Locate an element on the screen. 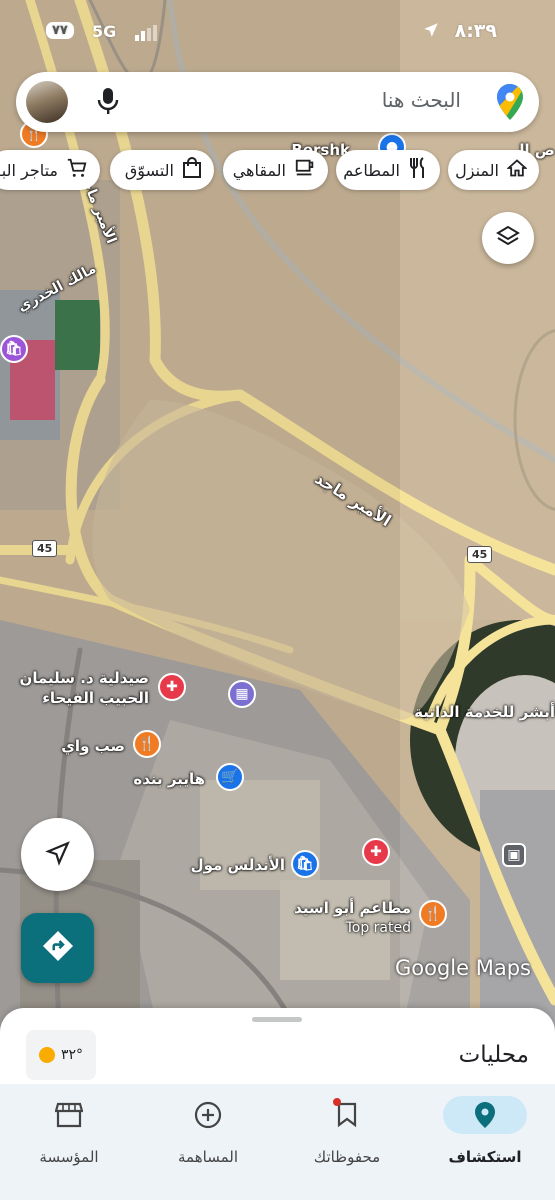  nav-label-explore: استكشاف is located at coordinates (485, 1157).